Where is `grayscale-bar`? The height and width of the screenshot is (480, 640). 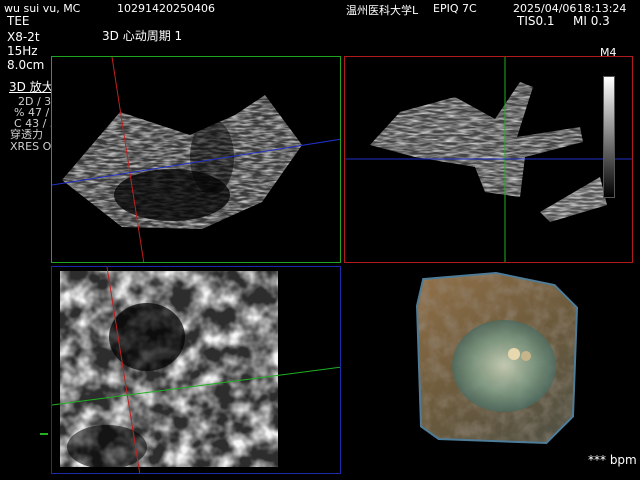
grayscale-bar is located at coordinates (609, 137).